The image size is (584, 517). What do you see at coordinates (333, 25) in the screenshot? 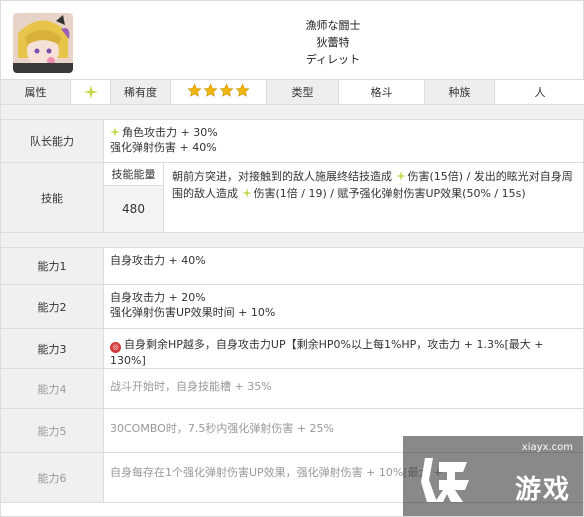
I see `name-japanese: 漁师な闘士` at bounding box center [333, 25].